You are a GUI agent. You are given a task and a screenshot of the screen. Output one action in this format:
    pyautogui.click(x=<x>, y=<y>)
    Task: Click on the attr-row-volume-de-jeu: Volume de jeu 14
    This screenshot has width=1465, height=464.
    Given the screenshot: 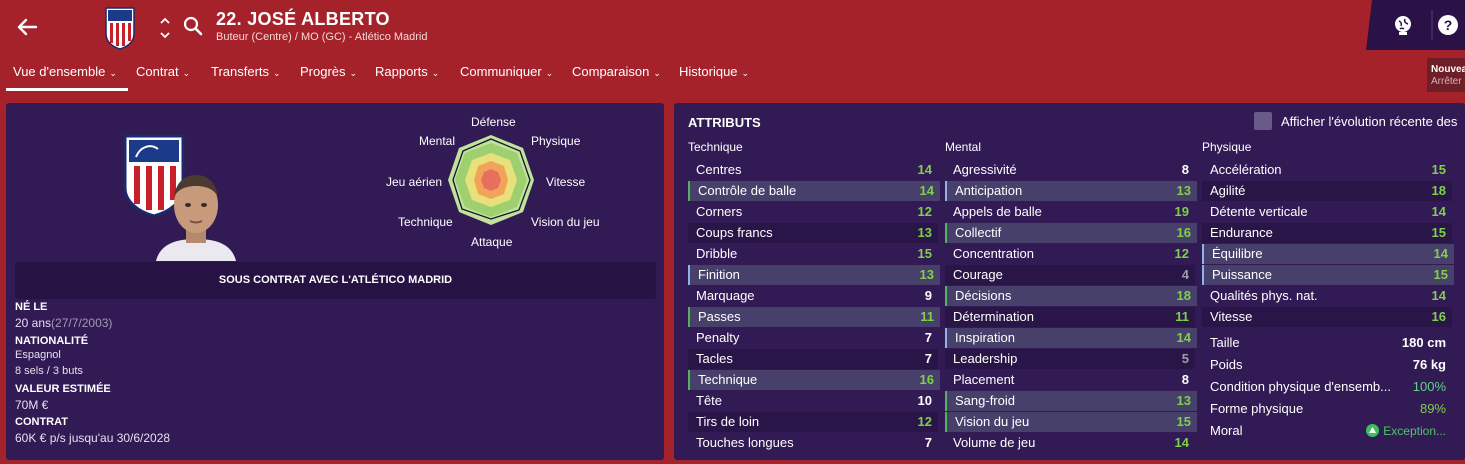 What is the action you would take?
    pyautogui.click(x=1070, y=443)
    